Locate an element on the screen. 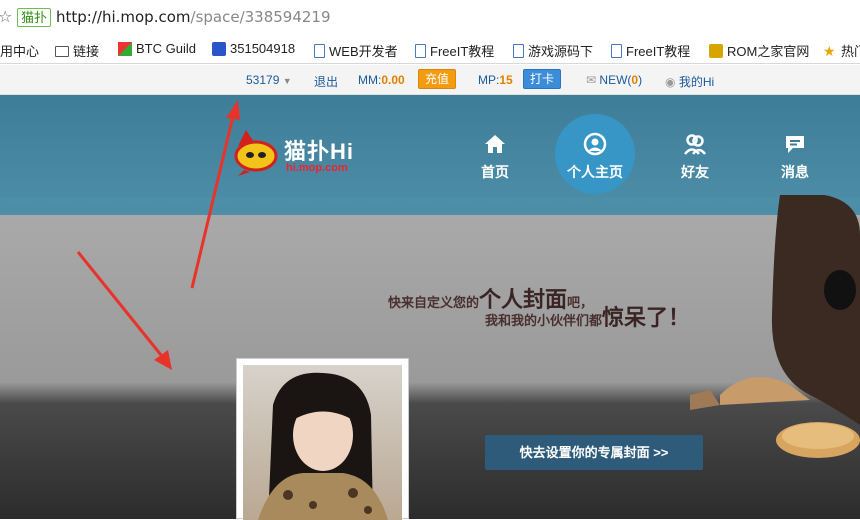  annotation-arrows is located at coordinates (158, 235).